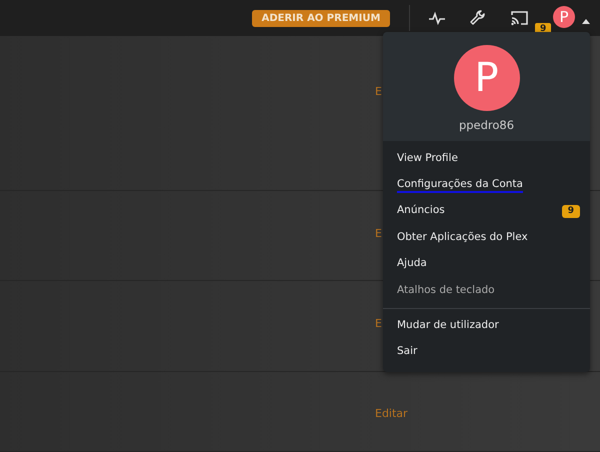 This screenshot has width=600, height=452. I want to click on menu-item: Obter Aplicações do Plex, so click(486, 238).